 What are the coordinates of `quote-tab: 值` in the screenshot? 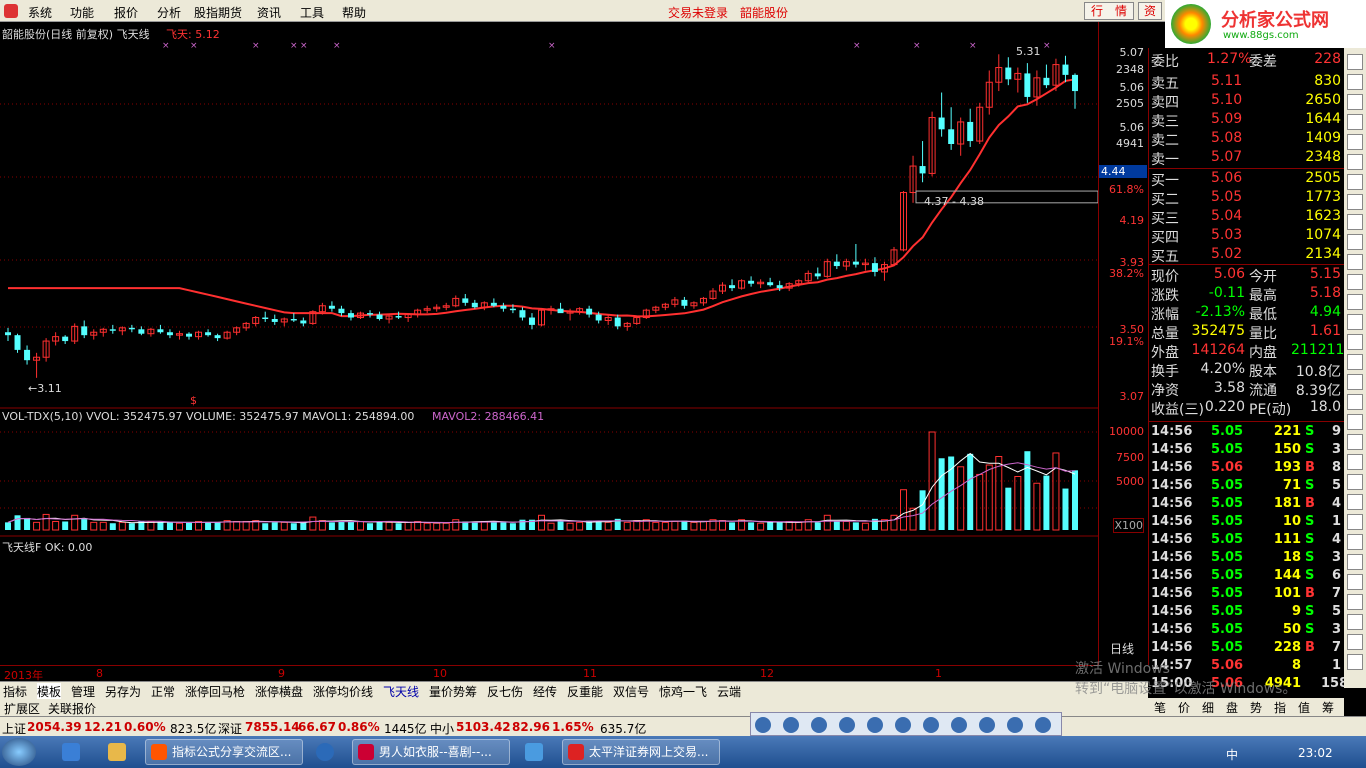 It's located at (1304, 707).